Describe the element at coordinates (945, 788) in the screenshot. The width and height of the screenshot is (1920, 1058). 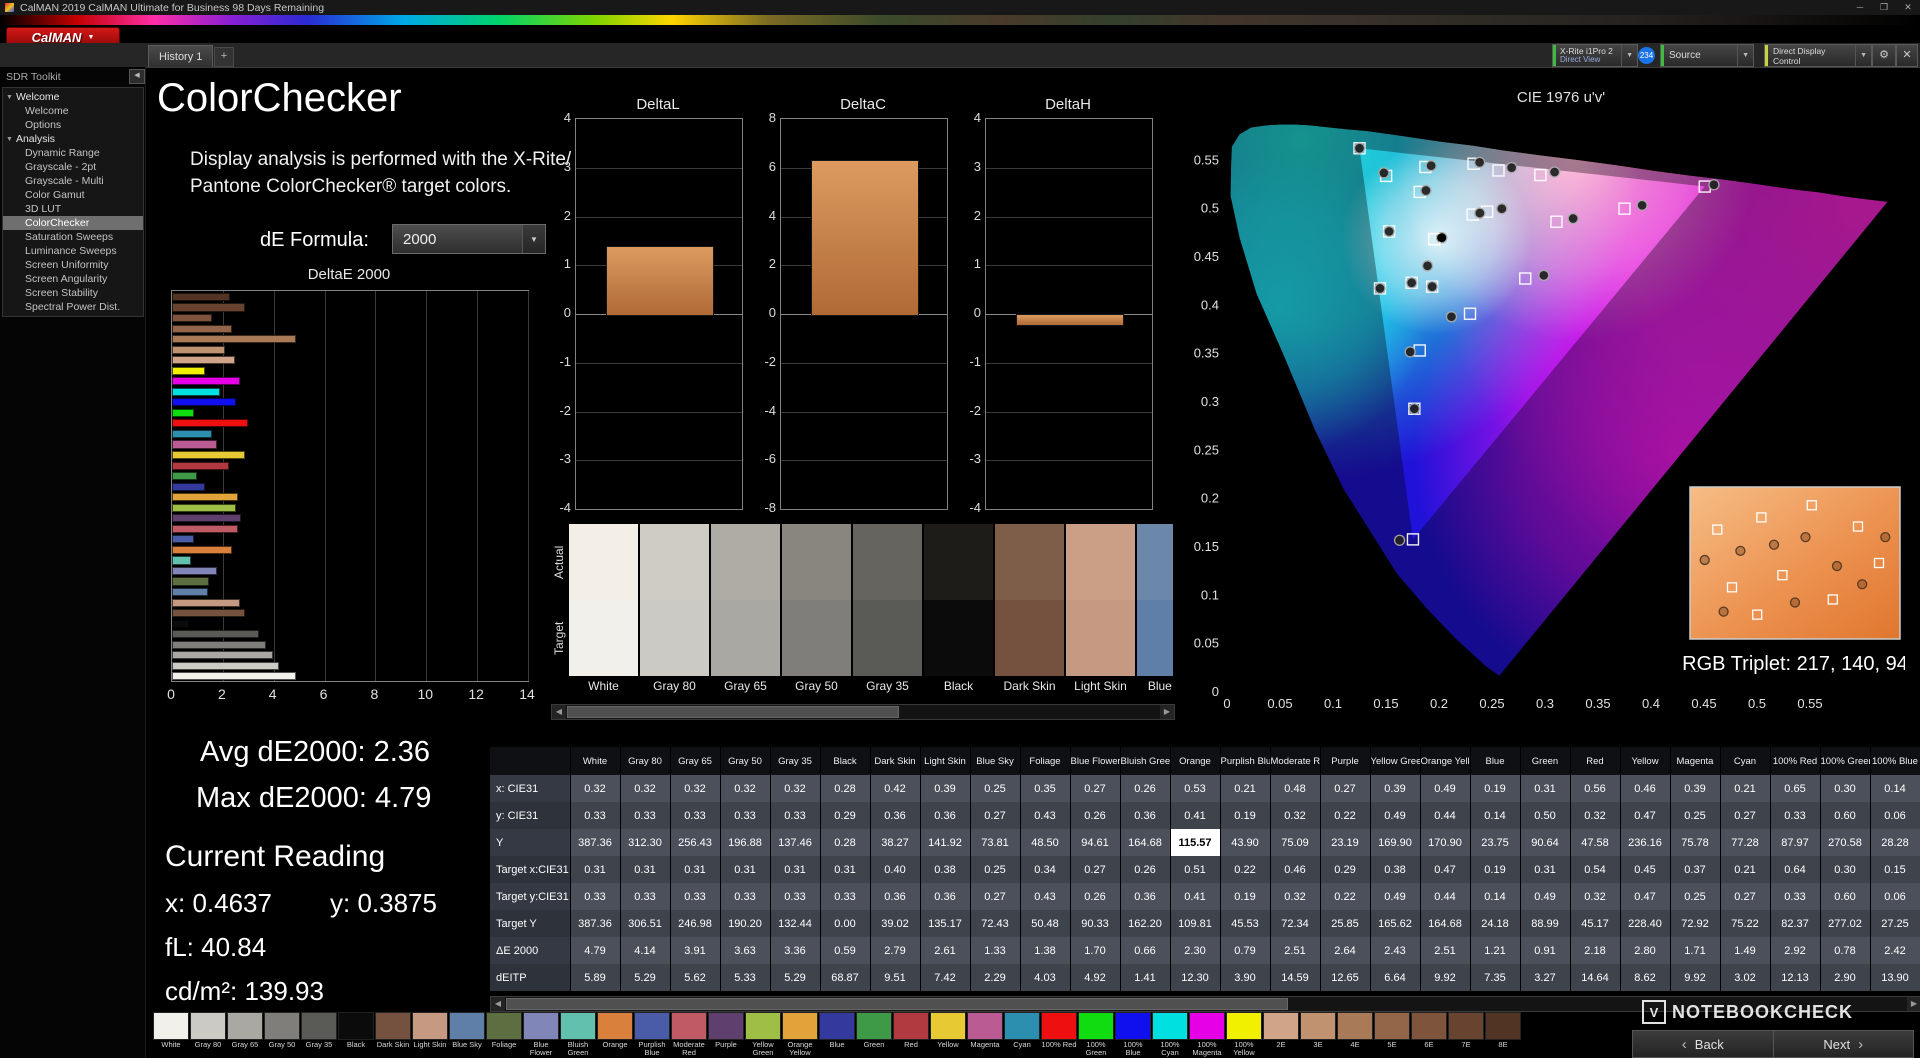
I see `cell-light-skin-x-cie31: 0.39` at that location.